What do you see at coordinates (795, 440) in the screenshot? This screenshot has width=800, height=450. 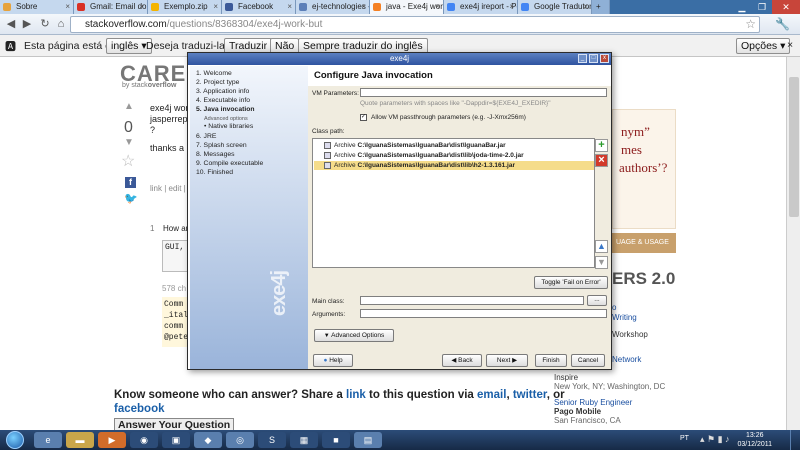 I see `show-desktop-button` at bounding box center [795, 440].